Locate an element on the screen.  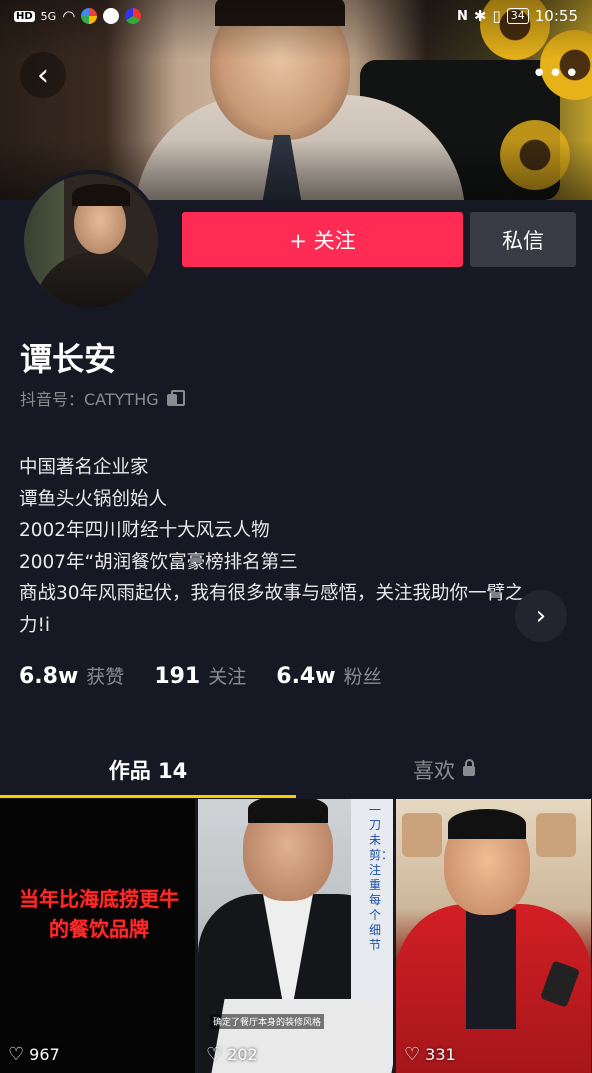
copy-icon is located at coordinates (175, 398).